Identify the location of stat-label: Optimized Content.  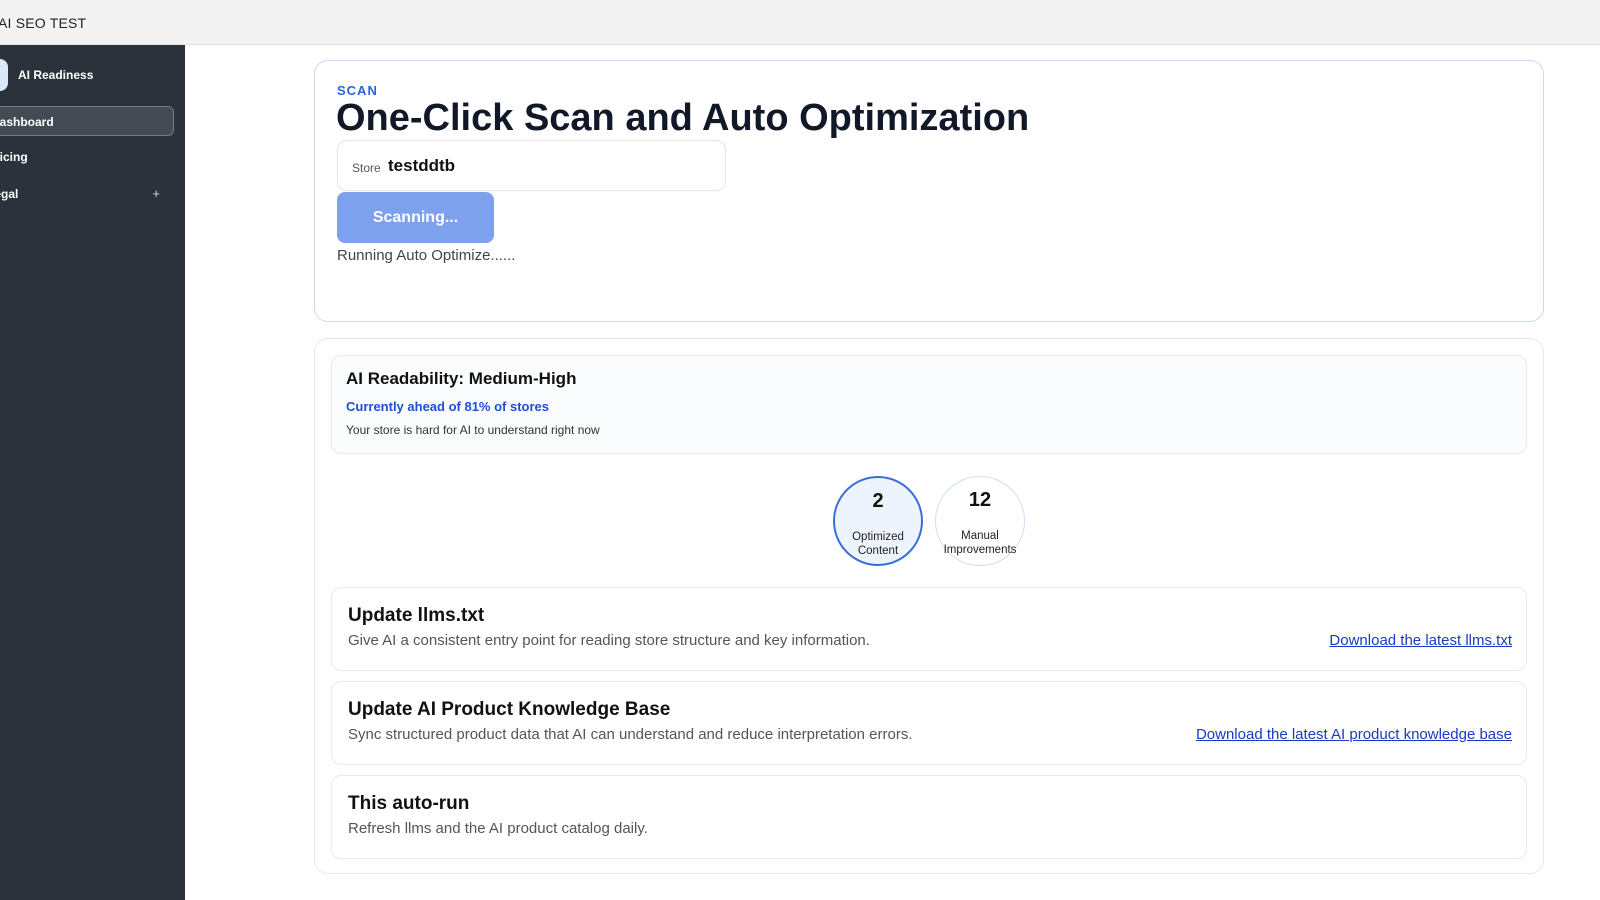
(878, 544).